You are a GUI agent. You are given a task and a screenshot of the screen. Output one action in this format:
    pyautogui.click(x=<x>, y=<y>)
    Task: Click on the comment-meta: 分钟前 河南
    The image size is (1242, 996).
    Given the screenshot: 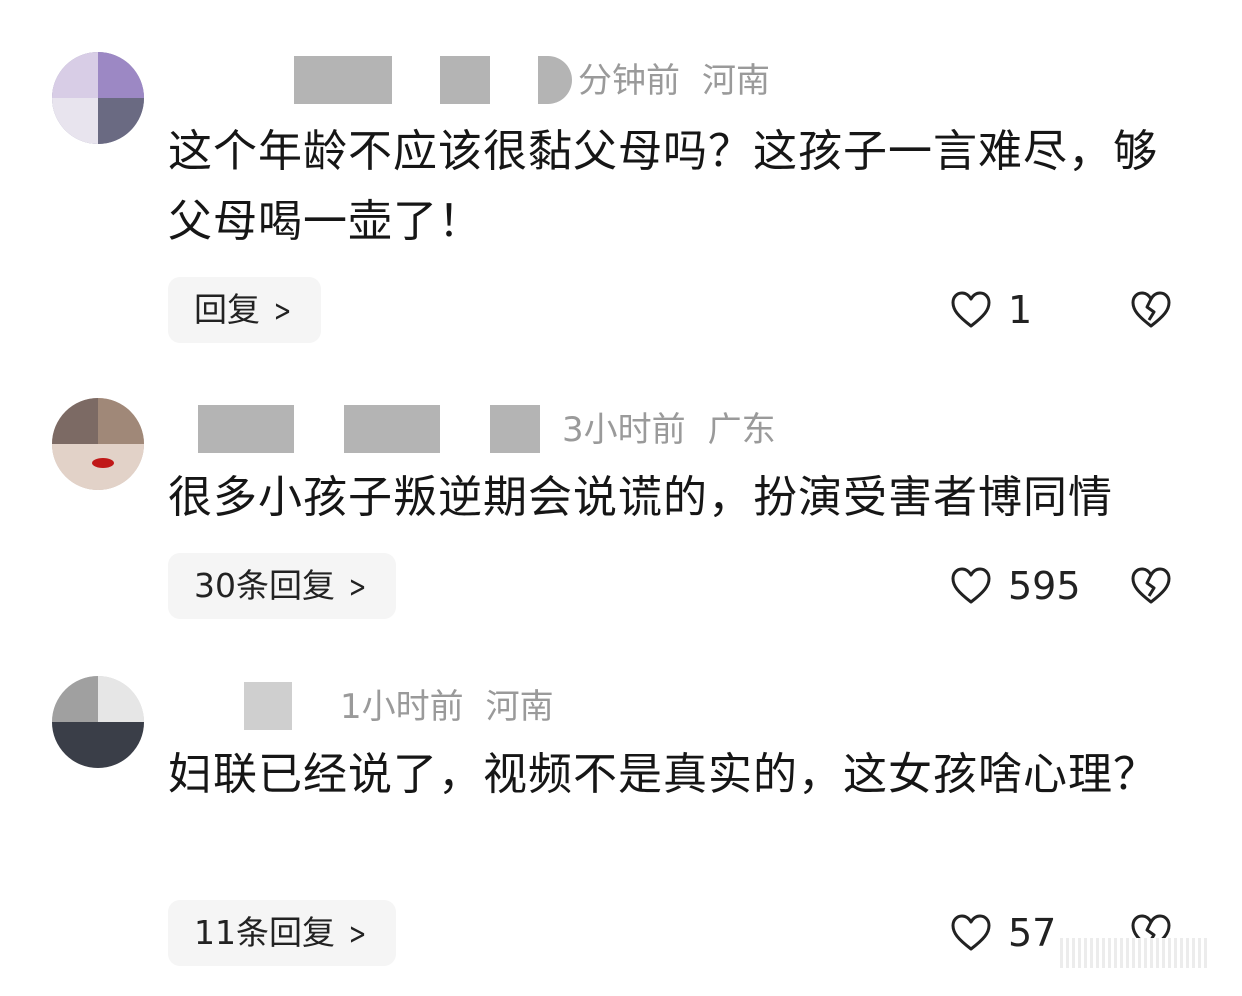 What is the action you would take?
    pyautogui.click(x=490, y=81)
    